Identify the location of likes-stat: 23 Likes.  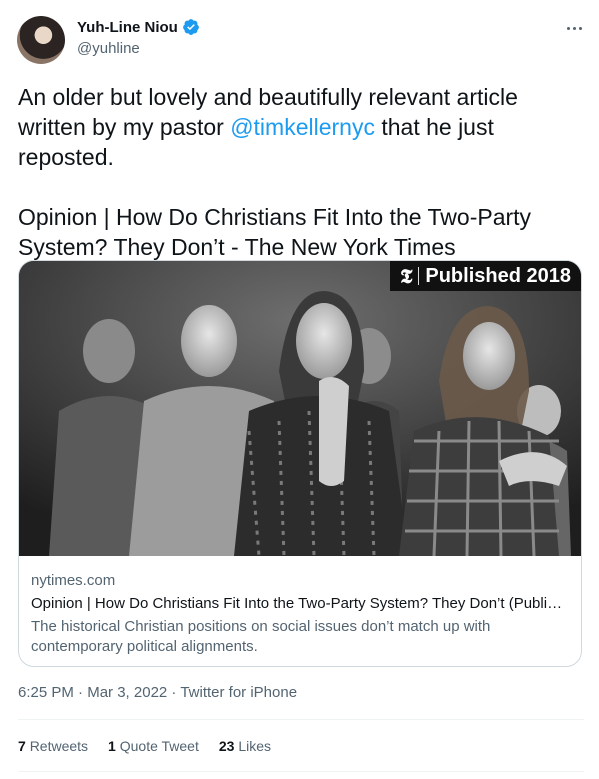
(245, 746).